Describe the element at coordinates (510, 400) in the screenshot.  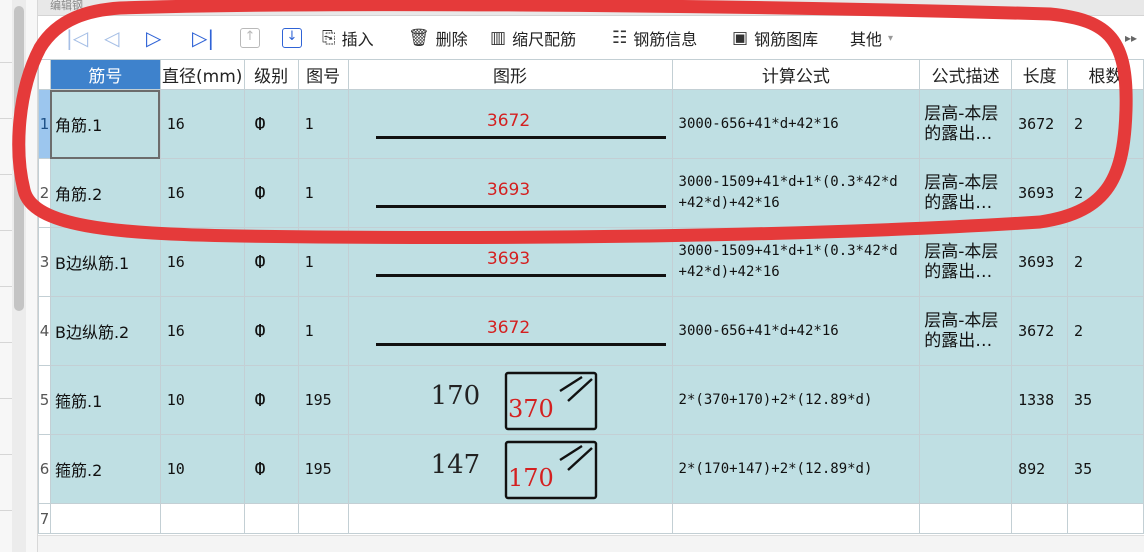
I see `shape-cell: 170 370` at that location.